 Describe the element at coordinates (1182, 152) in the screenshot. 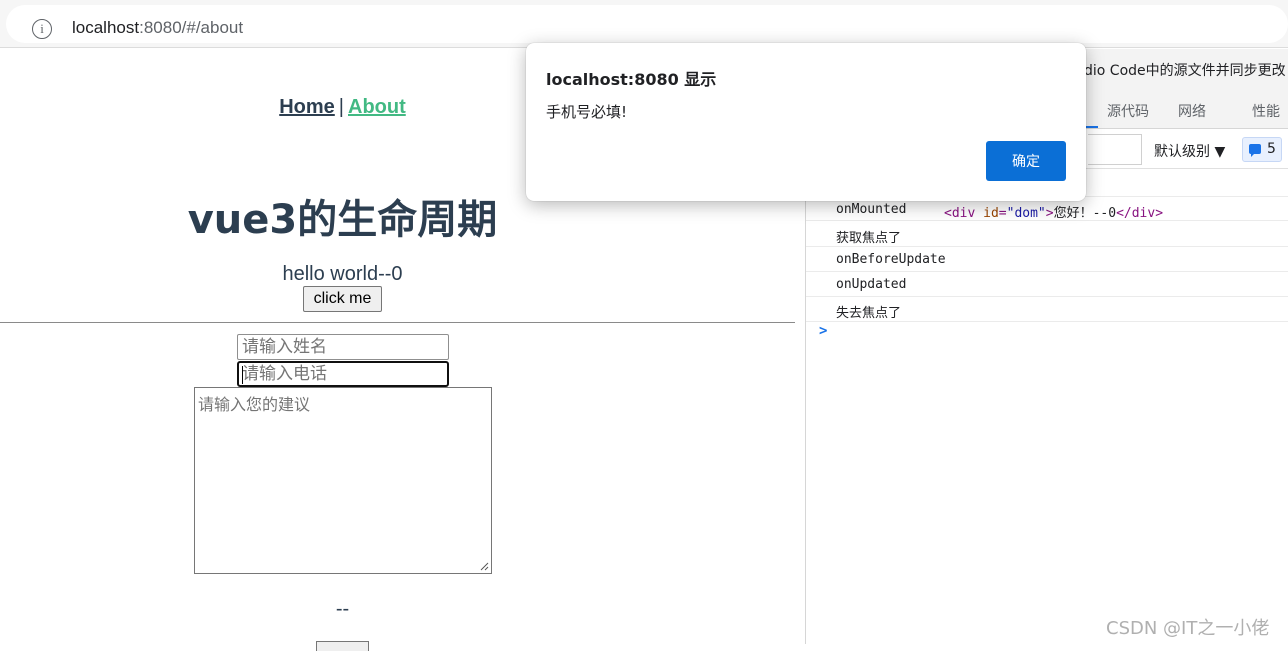

I see `log-level-label: 默认级别` at that location.